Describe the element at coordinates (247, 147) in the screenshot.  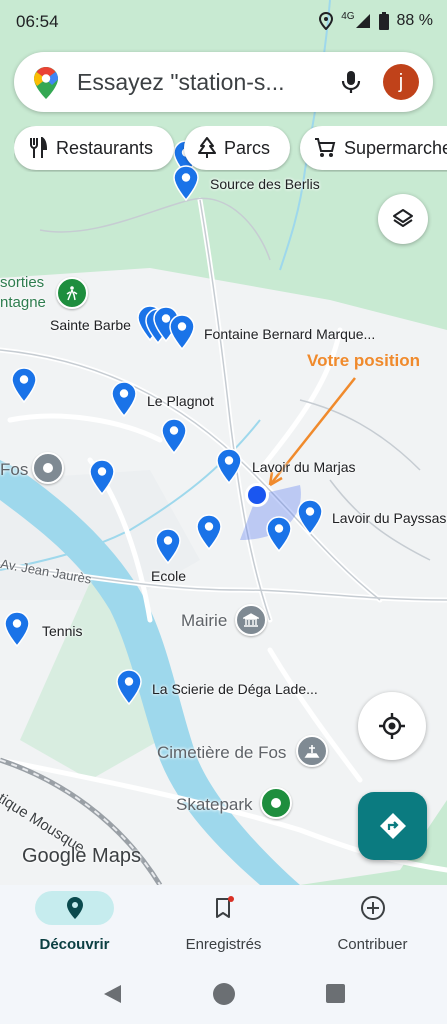
I see `chip-label: Parcs` at that location.